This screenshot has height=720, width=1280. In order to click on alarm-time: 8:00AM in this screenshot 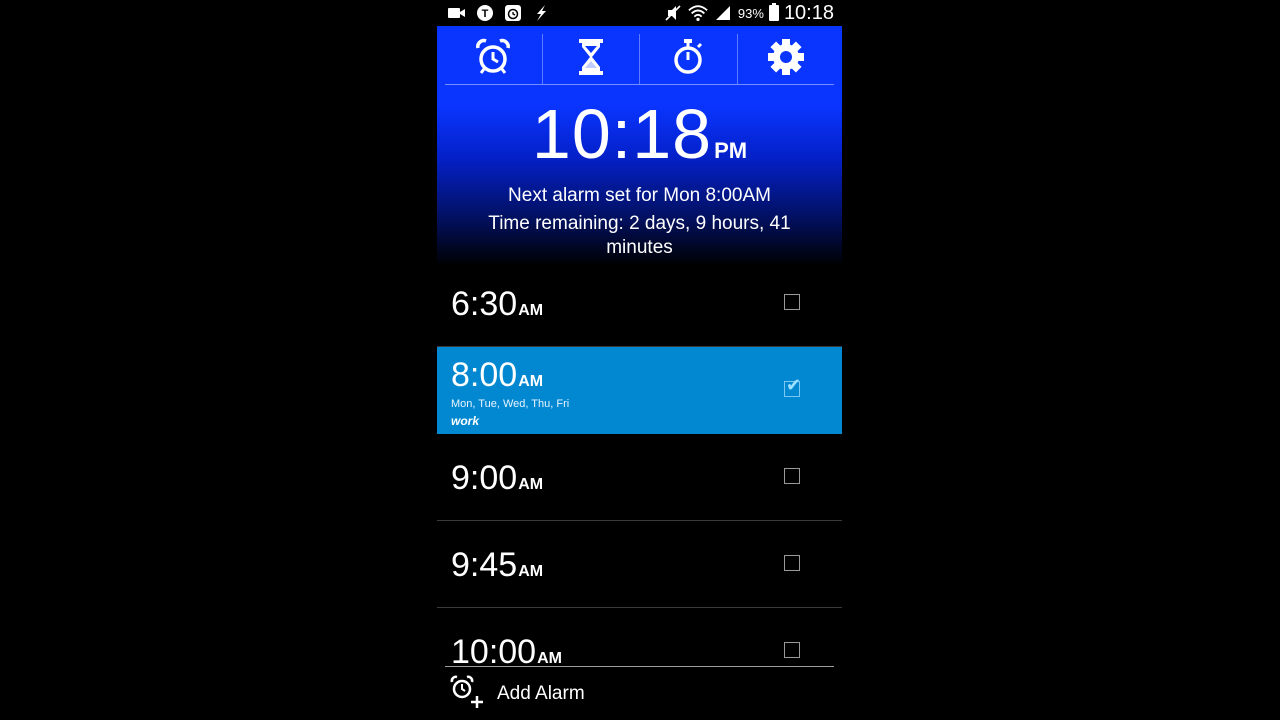, I will do `click(497, 375)`.